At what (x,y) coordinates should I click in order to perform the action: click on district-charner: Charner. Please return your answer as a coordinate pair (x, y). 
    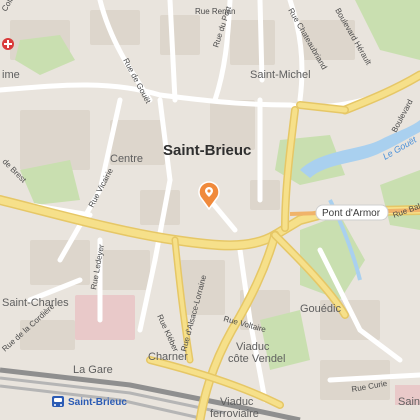
    Looking at the image, I should click on (168, 357).